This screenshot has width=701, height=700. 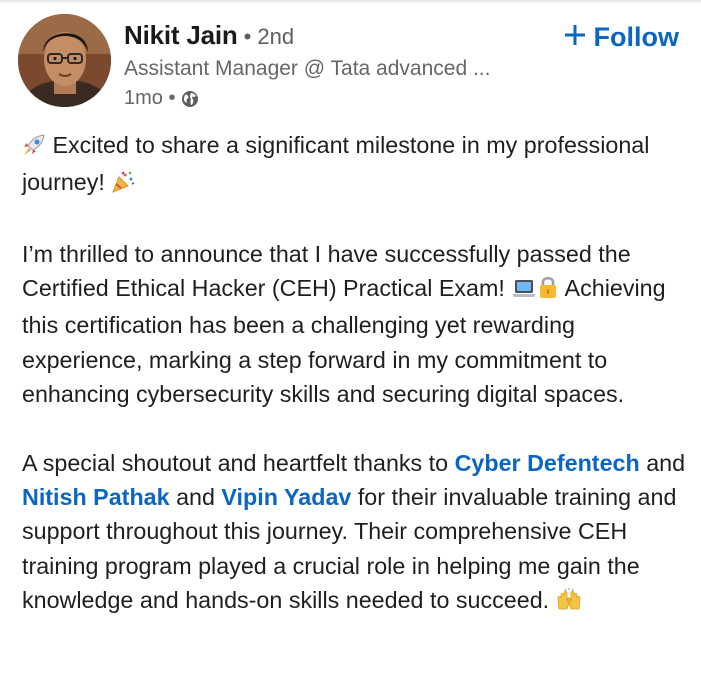 I want to click on author-name-row: Nikit Jain • 2nd, so click(x=209, y=36).